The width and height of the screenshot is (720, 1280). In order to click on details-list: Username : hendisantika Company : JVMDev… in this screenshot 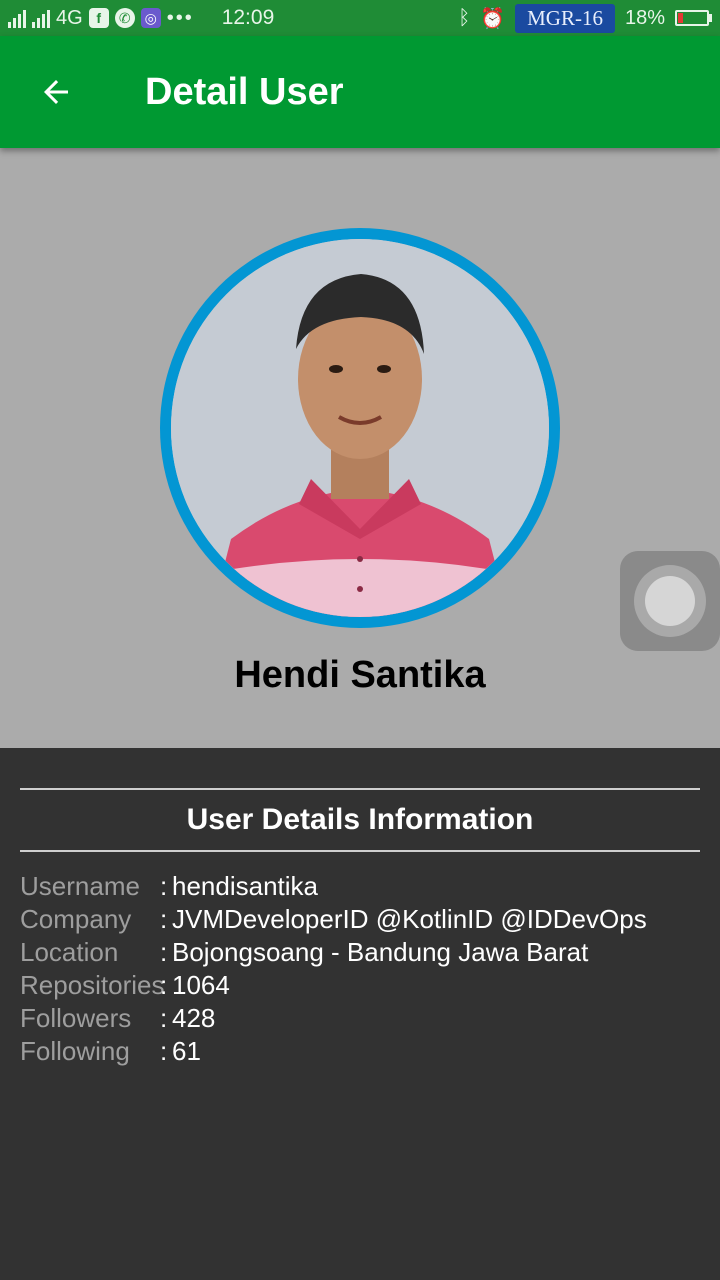, I will do `click(360, 969)`.